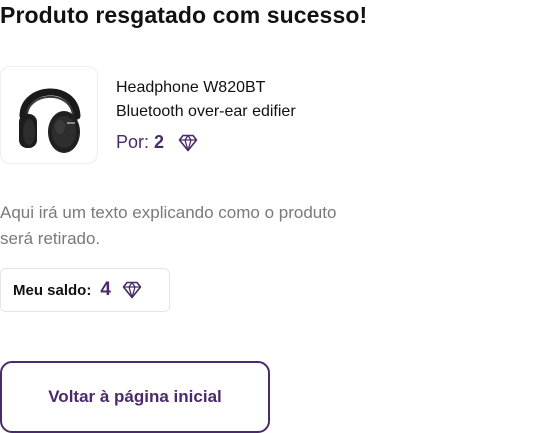 The image size is (548, 433). I want to click on back-to-home-button: Voltar à página inicial, so click(135, 397).